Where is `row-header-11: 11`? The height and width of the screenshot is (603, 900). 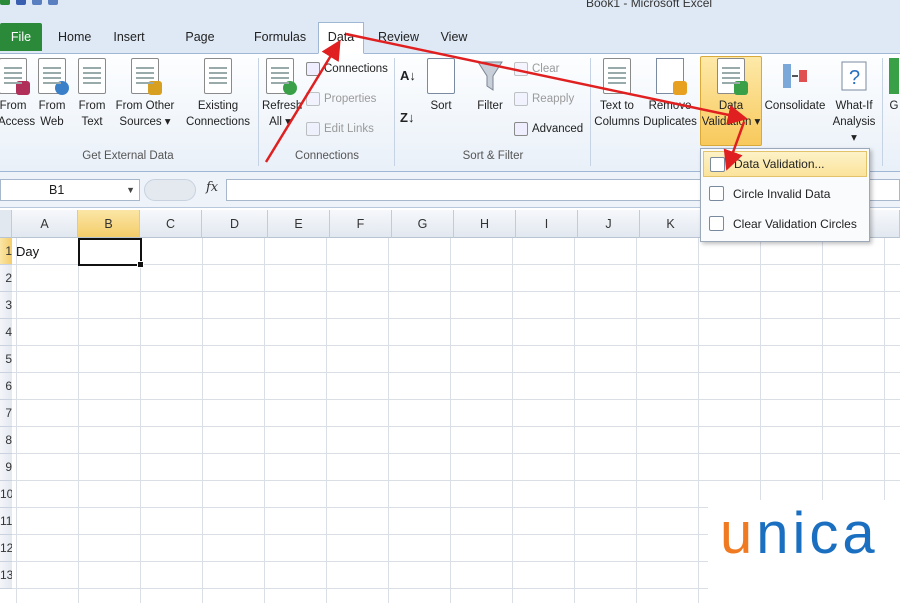 row-header-11: 11 is located at coordinates (6, 521).